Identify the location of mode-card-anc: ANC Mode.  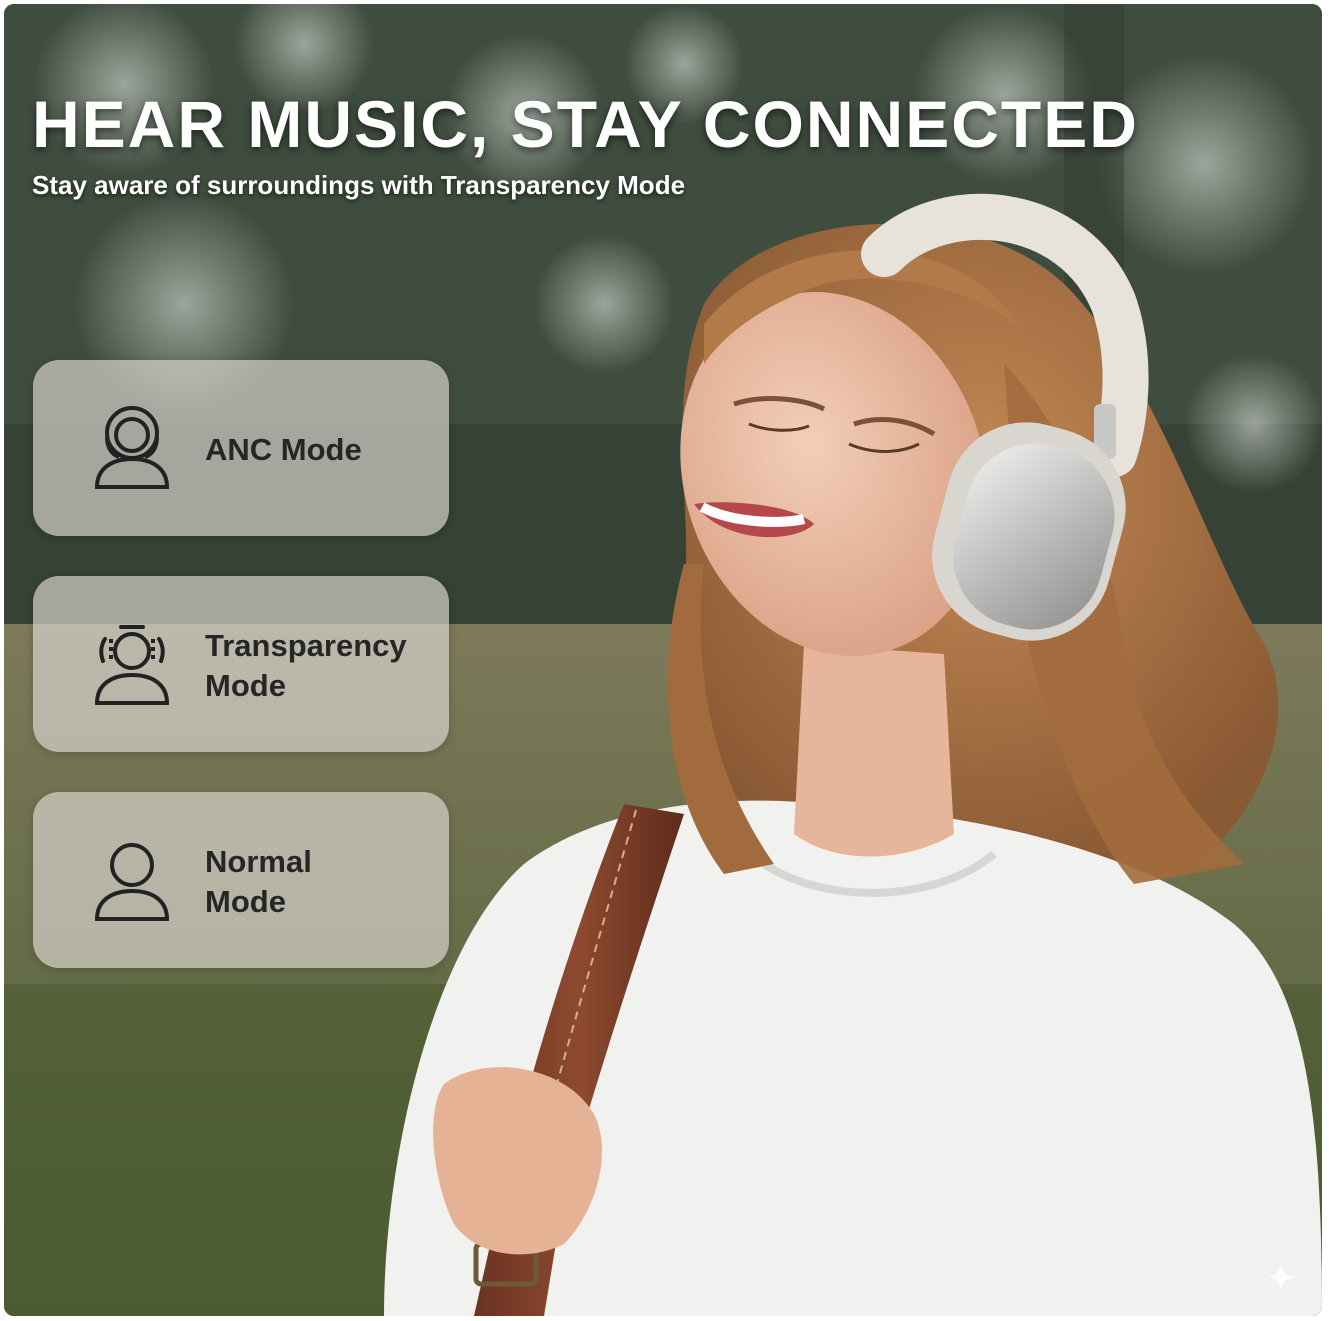
(241, 448).